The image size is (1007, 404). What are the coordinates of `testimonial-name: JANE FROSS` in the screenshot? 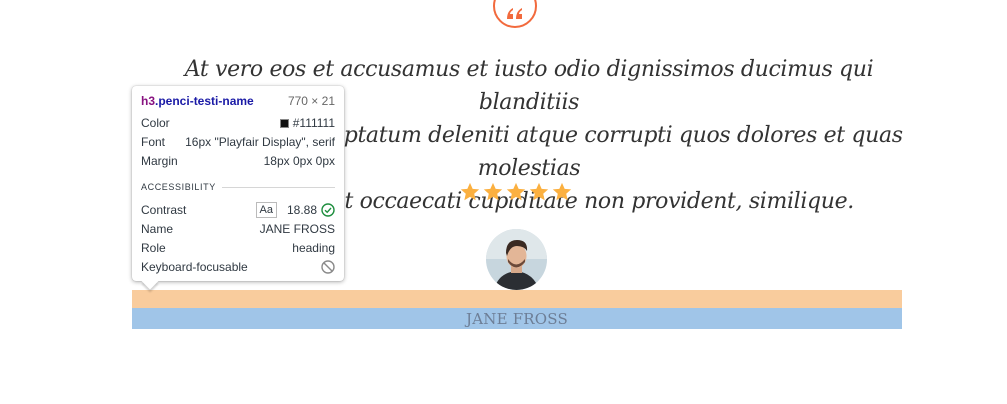 It's located at (517, 318).